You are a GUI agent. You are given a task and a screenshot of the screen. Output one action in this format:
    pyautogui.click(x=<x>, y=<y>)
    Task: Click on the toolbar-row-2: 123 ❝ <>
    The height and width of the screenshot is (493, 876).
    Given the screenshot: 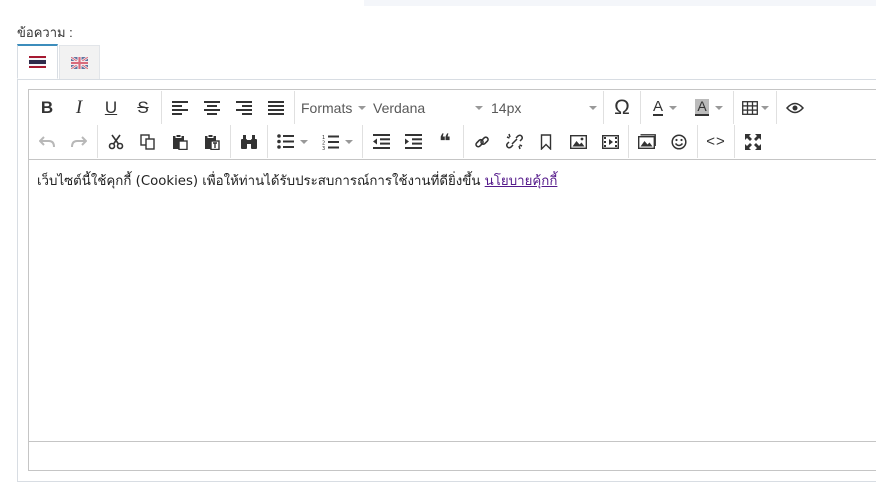 What is the action you would take?
    pyautogui.click(x=400, y=141)
    